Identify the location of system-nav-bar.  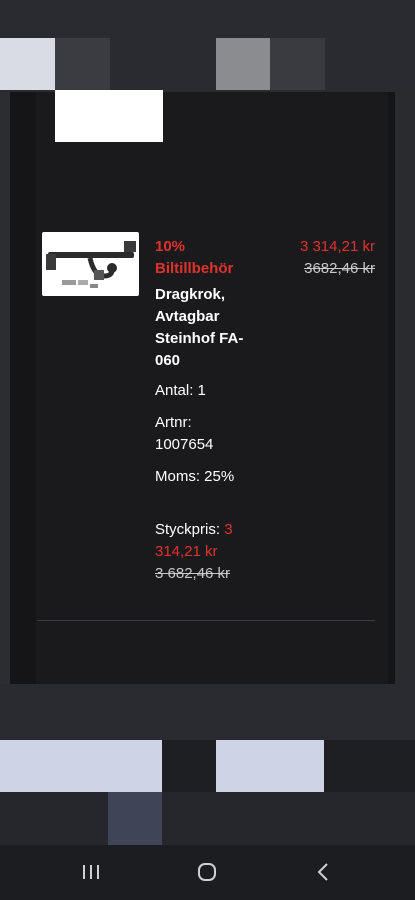
(207, 872).